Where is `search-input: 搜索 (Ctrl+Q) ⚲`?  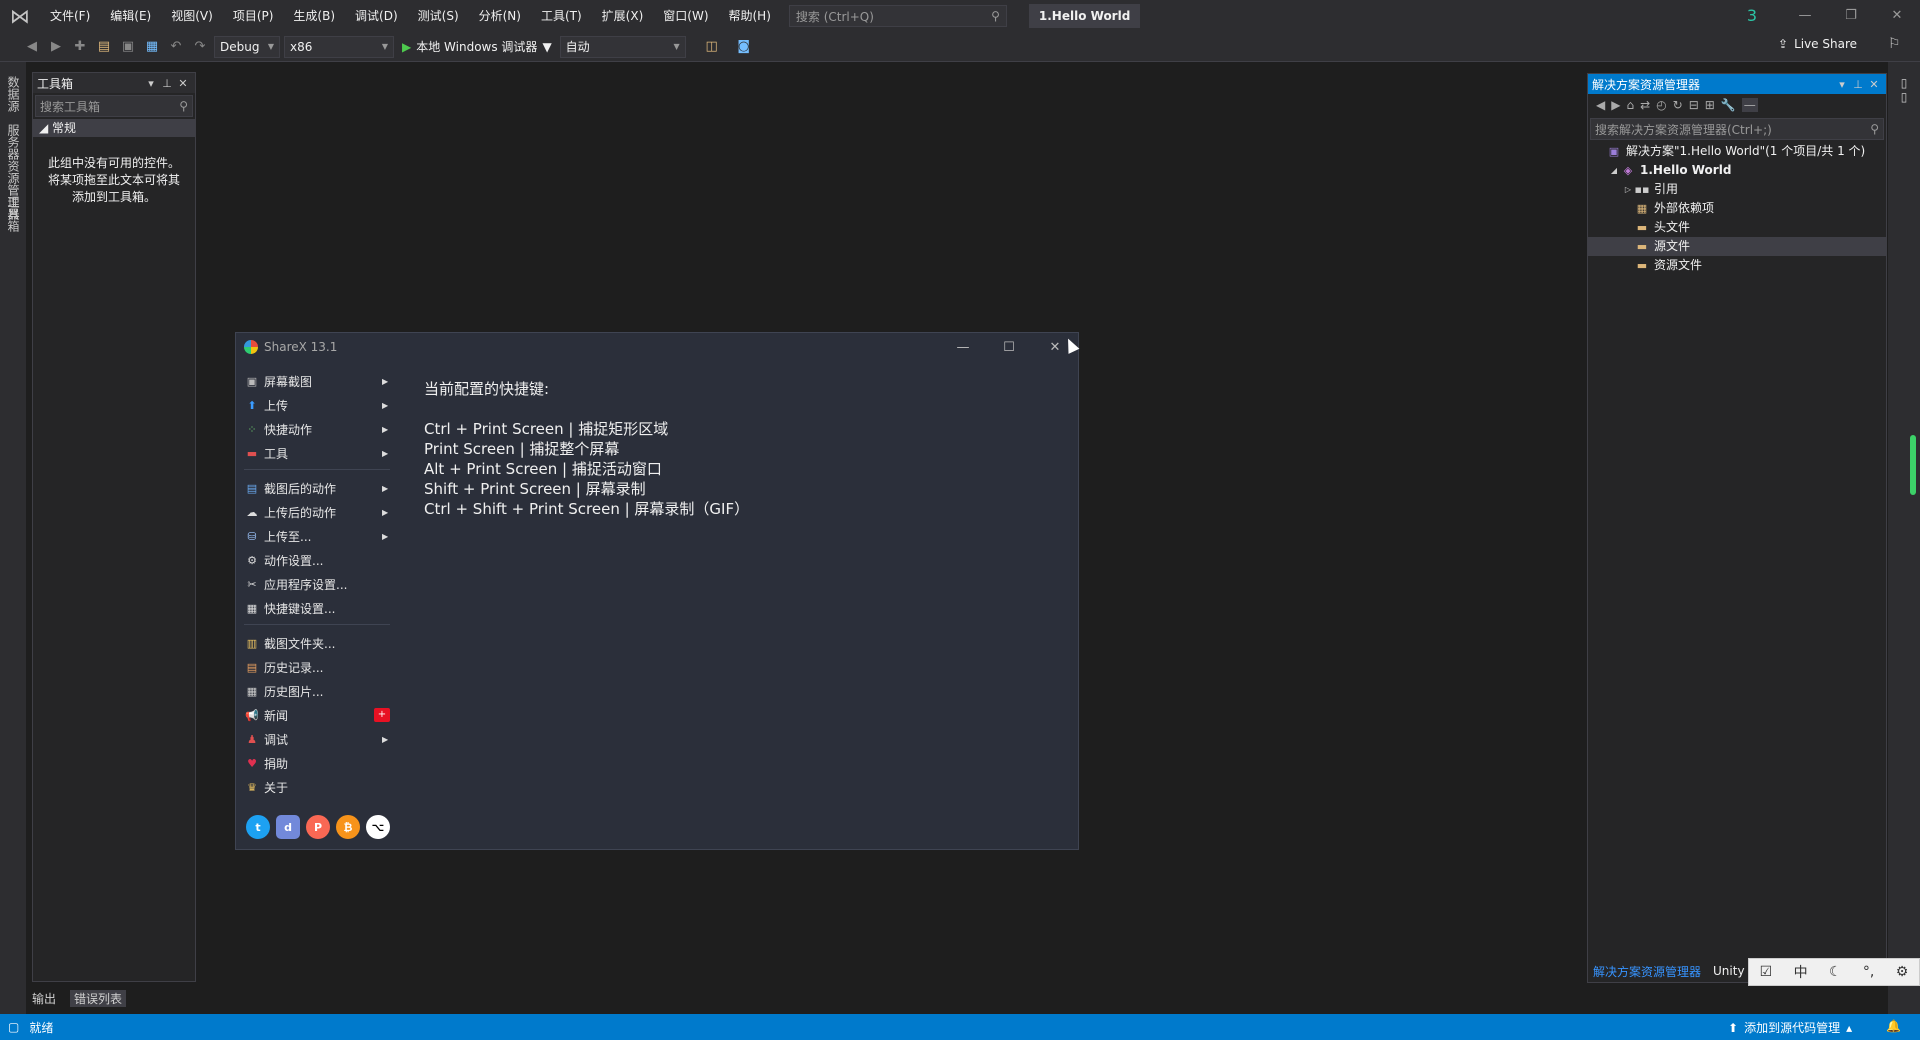
search-input: 搜索 (Ctrl+Q) ⚲ is located at coordinates (897, 16).